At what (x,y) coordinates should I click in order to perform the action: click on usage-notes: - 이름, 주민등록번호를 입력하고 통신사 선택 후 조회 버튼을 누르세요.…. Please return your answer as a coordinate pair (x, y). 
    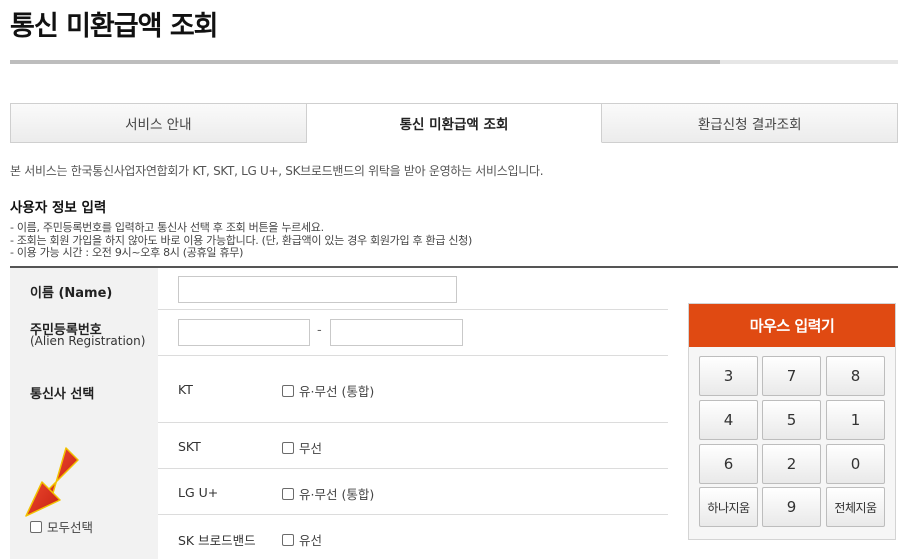
    Looking at the image, I should click on (241, 240).